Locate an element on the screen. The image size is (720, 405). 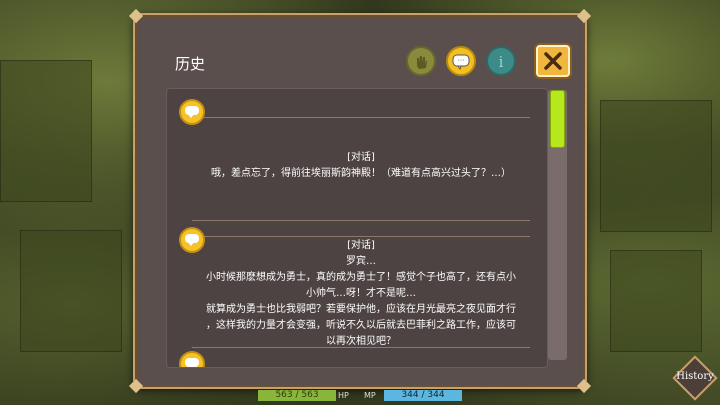
close-icon is located at coordinates (553, 61).